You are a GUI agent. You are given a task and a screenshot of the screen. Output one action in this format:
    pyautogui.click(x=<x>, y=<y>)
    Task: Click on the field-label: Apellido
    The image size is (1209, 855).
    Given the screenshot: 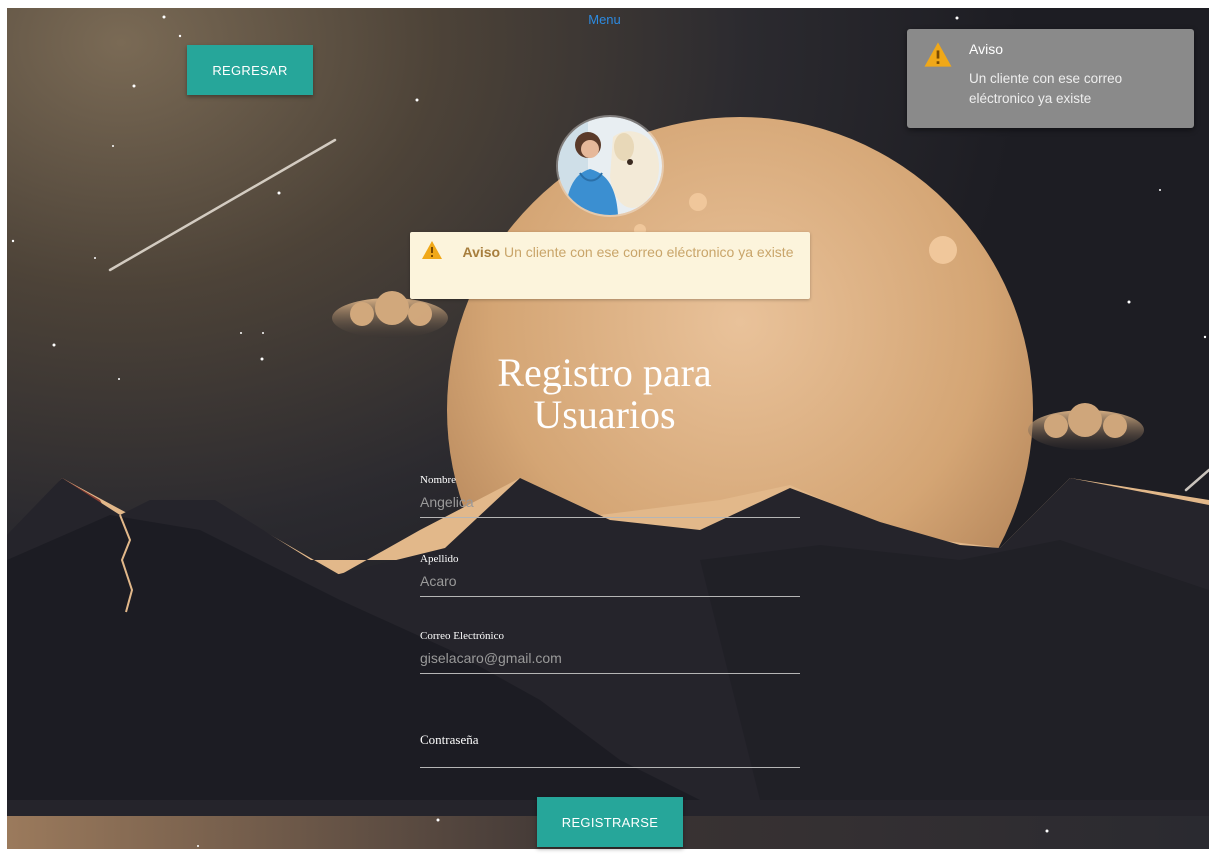 What is the action you would take?
    pyautogui.click(x=439, y=559)
    